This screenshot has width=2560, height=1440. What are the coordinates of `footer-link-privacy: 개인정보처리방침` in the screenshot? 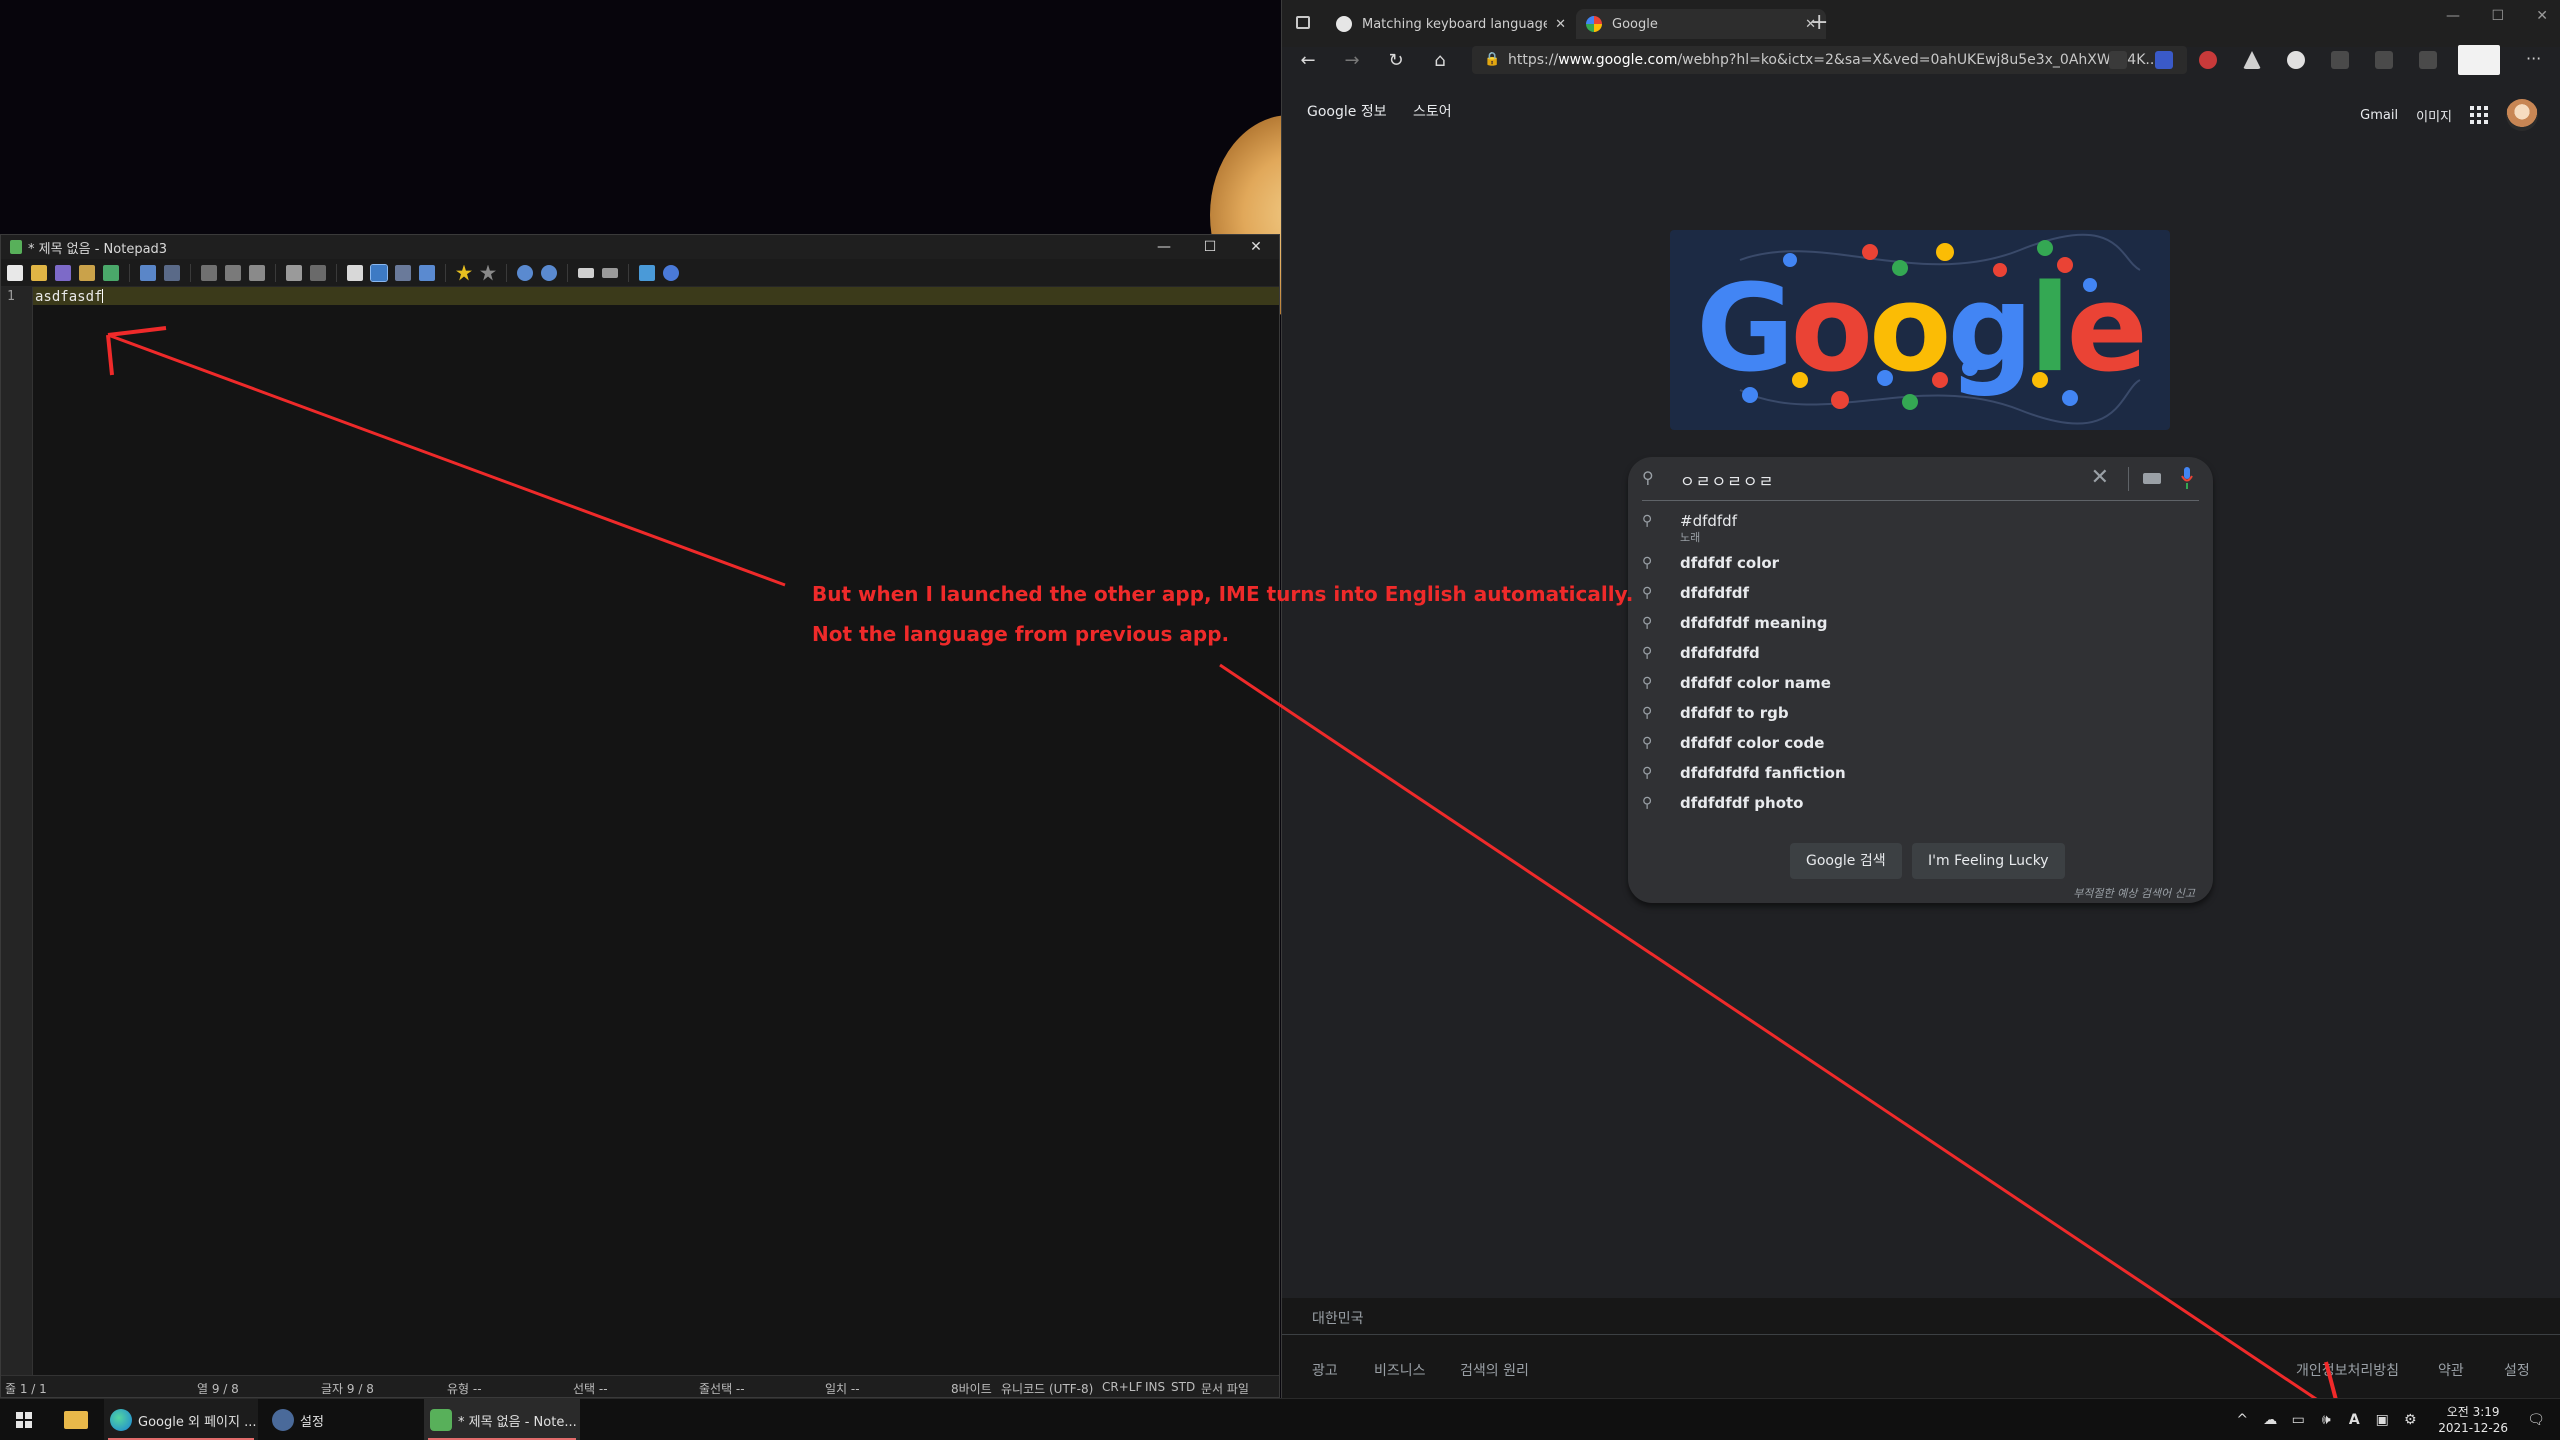 It's located at (2347, 1370).